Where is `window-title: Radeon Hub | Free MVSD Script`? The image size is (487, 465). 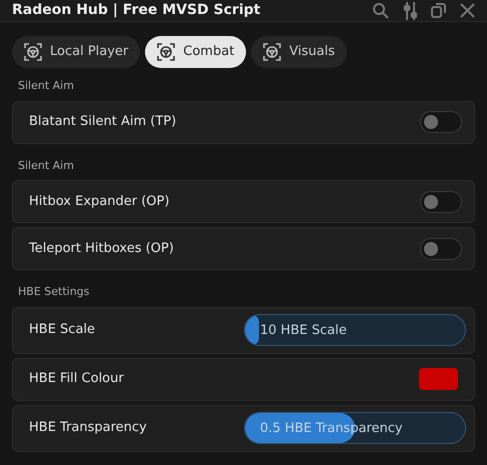 window-title: Radeon Hub | Free MVSD Script is located at coordinates (136, 10).